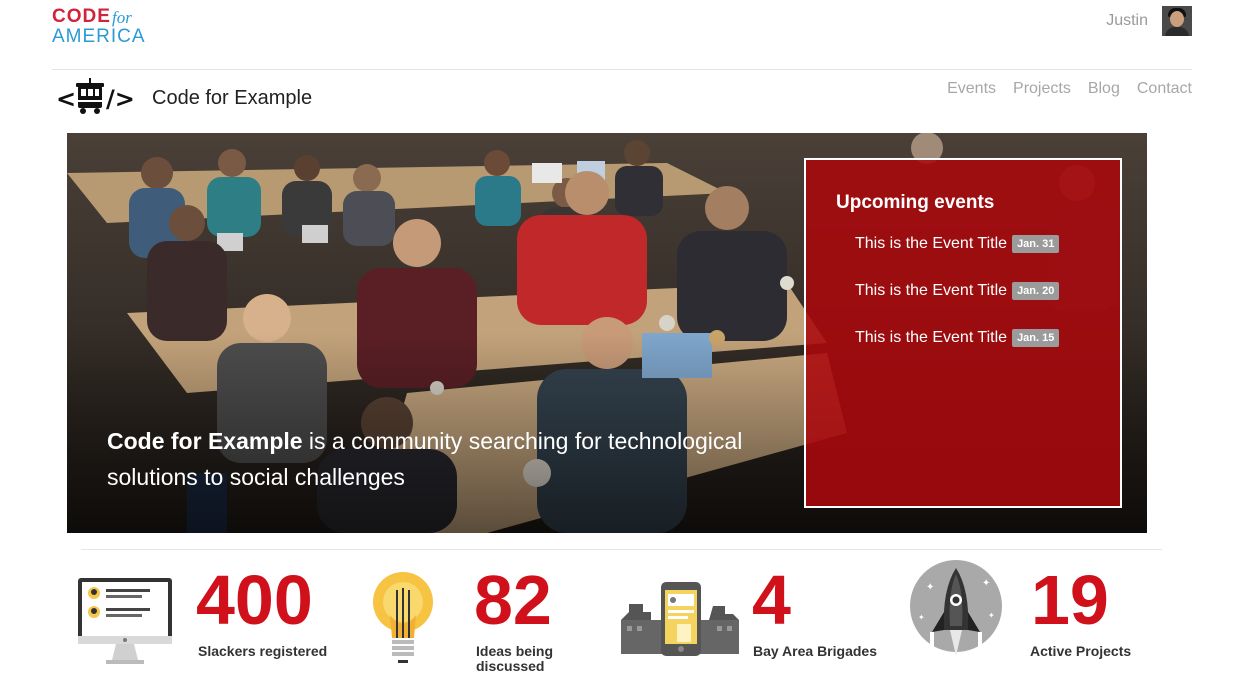 Image resolution: width=1235 pixels, height=699 pixels. Describe the element at coordinates (403, 617) in the screenshot. I see `lightbulb-icon` at that location.